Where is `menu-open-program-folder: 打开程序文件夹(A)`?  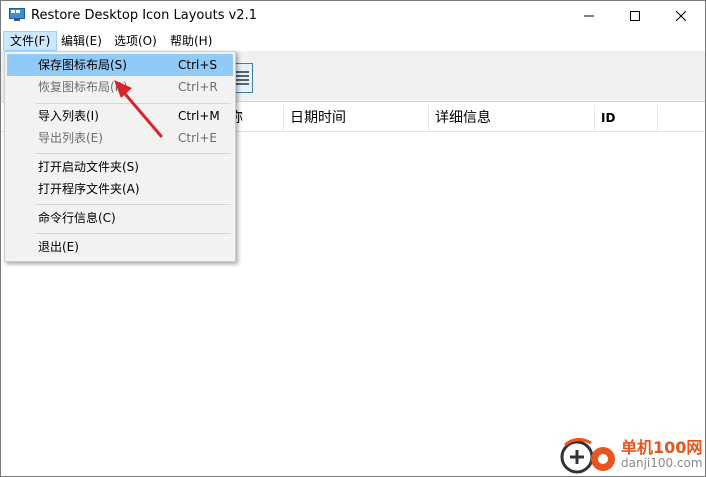
menu-open-program-folder: 打开程序文件夹(A) is located at coordinates (120, 189).